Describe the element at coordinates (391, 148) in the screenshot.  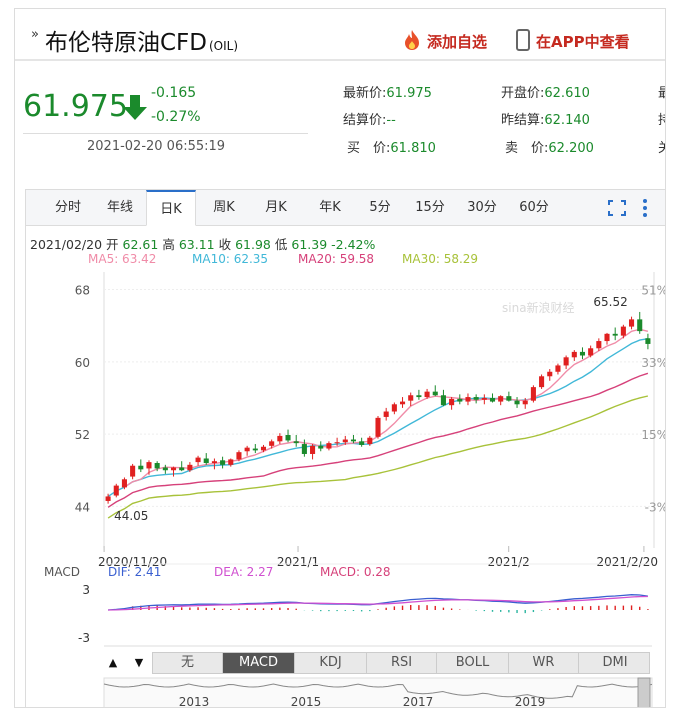
I see `quote-bid: 买 价:61.810` at that location.